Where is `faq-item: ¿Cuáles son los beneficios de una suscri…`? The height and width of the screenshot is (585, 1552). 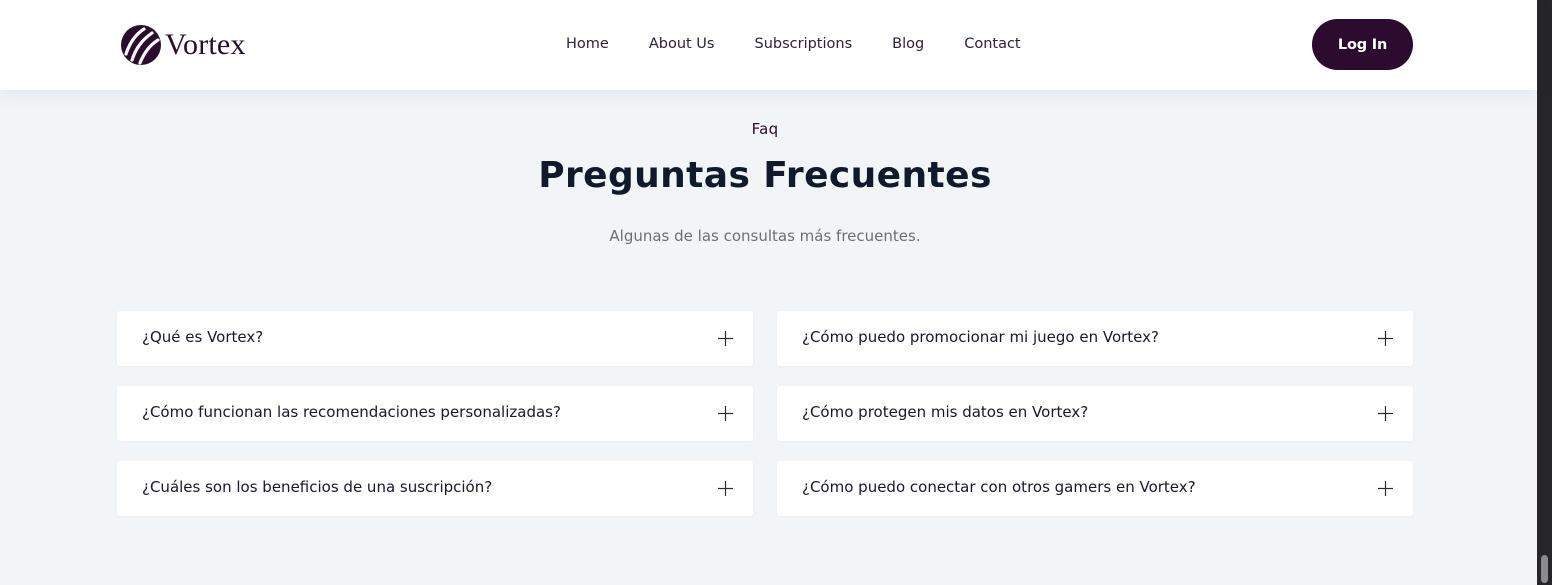 faq-item: ¿Cuáles son los beneficios de una suscri… is located at coordinates (435, 488).